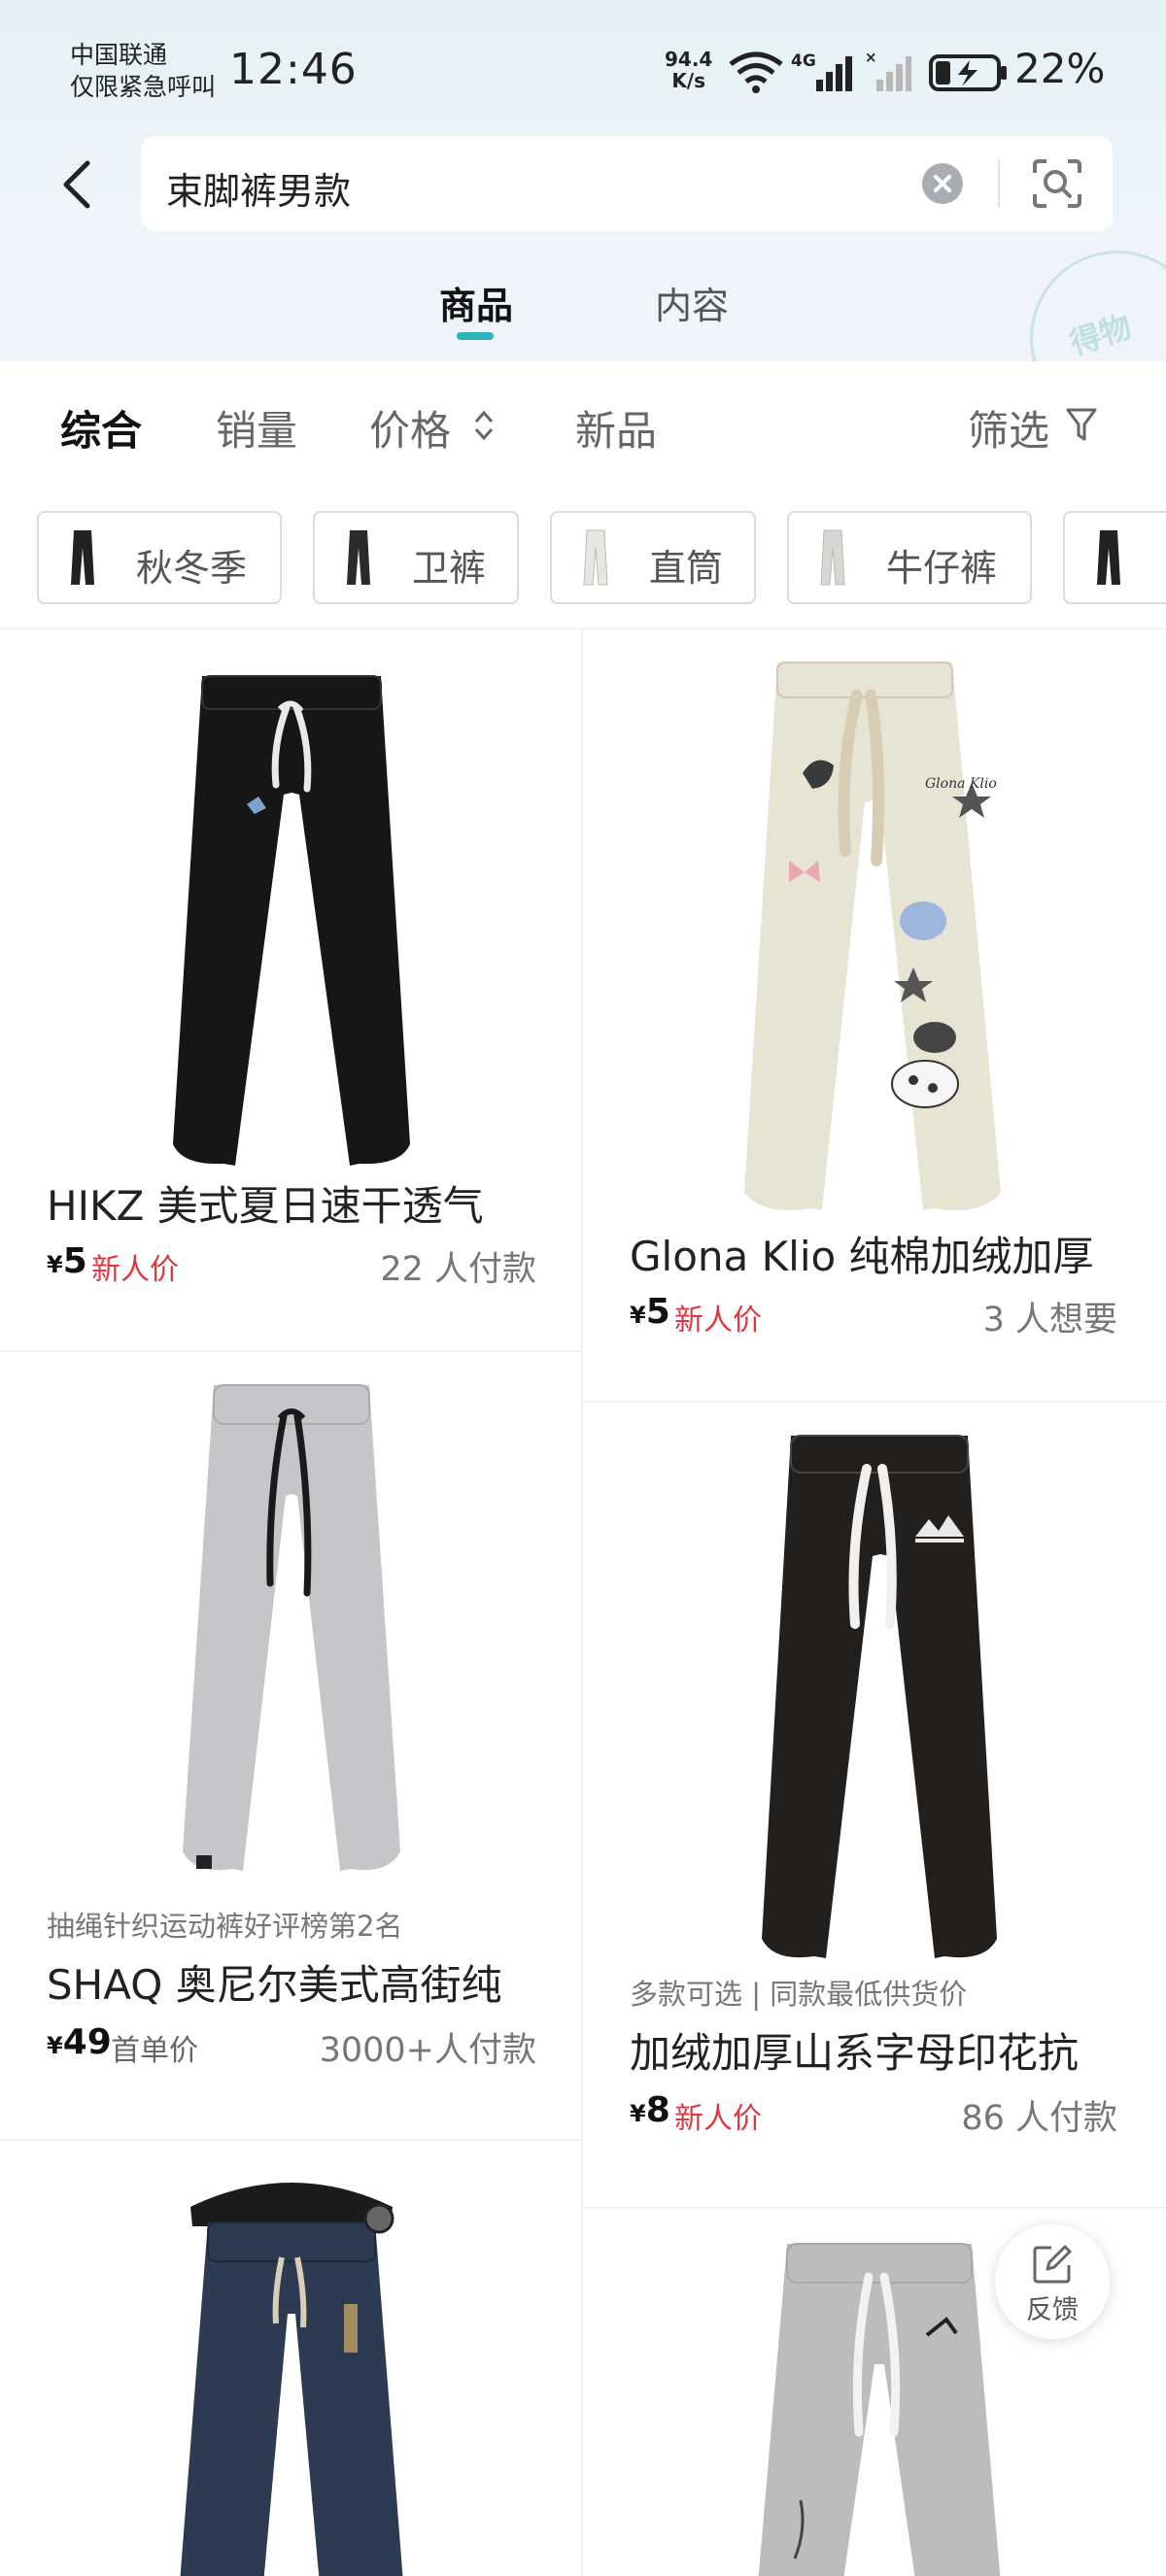 The height and width of the screenshot is (2576, 1166). What do you see at coordinates (274, 1982) in the screenshot?
I see `product-title: SHAQ 奥尼尔美式高街纯` at bounding box center [274, 1982].